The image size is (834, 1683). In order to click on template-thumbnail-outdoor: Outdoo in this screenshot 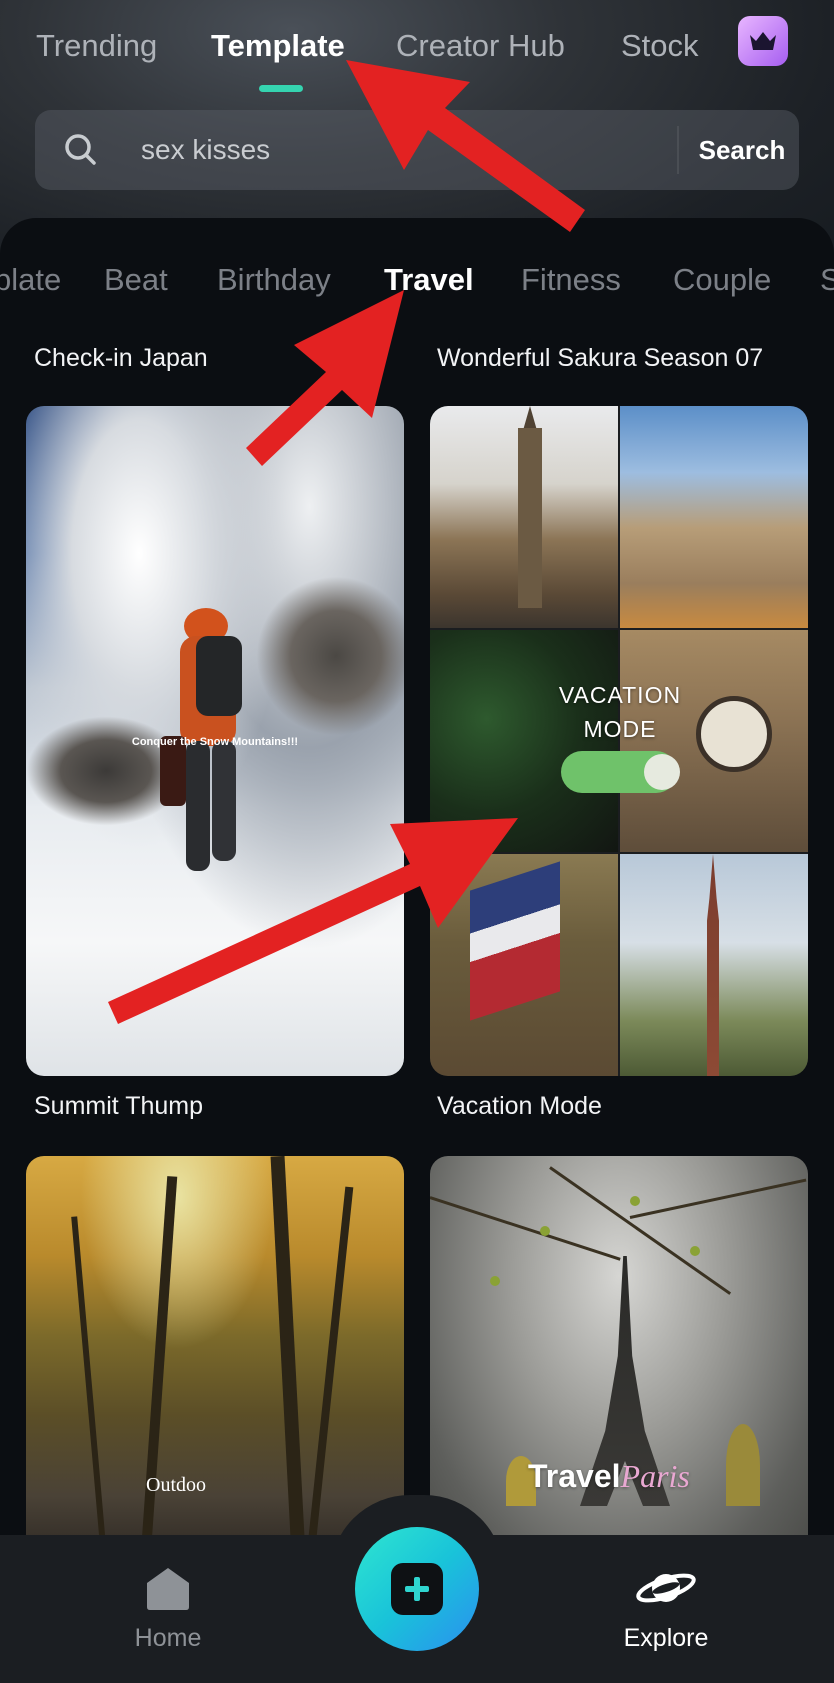, I will do `click(215, 1347)`.